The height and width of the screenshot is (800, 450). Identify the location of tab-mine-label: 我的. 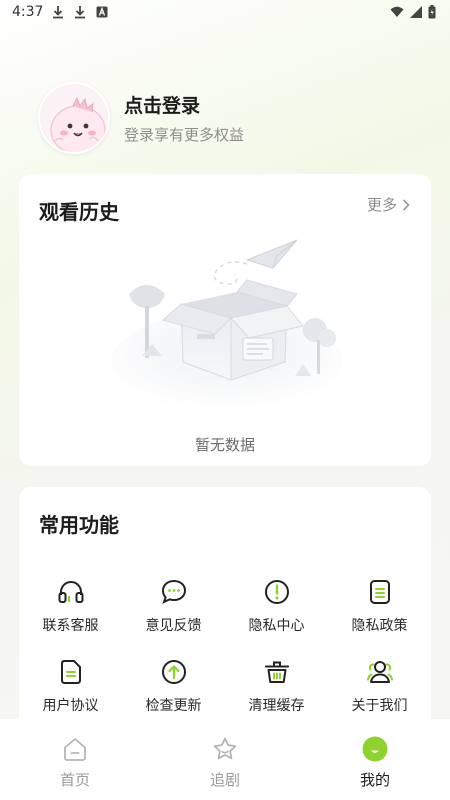
(374, 780).